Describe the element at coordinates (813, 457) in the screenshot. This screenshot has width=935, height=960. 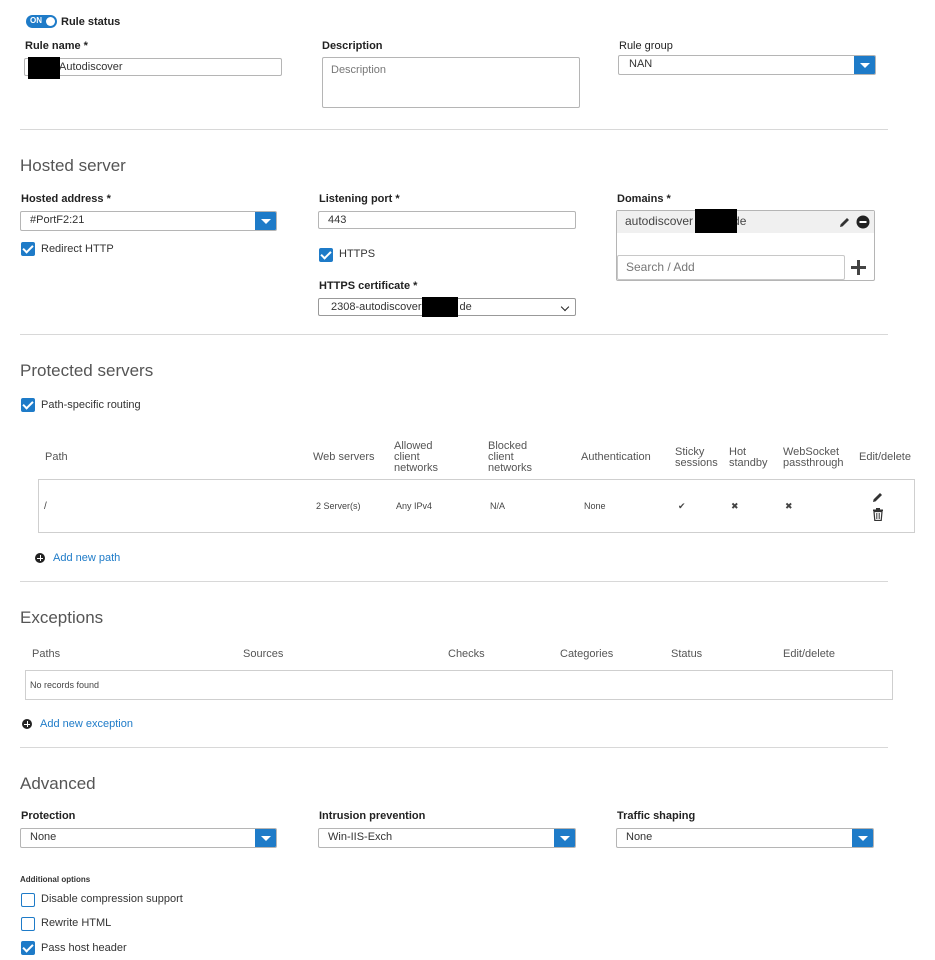
I see `column-header-websocket: WebSocket passthrough` at that location.